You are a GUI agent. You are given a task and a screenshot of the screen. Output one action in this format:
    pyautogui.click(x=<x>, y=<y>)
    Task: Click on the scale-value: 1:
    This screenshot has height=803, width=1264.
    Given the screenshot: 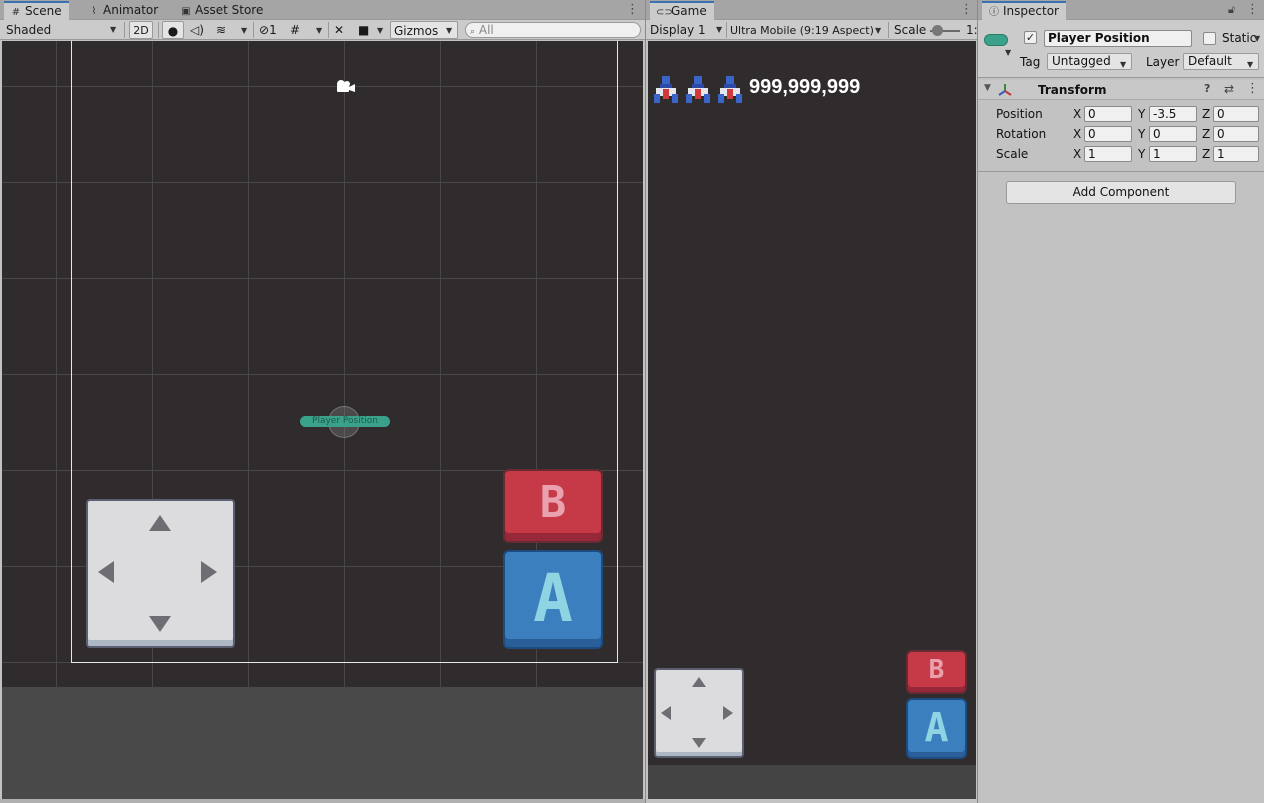 What is the action you would take?
    pyautogui.click(x=971, y=30)
    